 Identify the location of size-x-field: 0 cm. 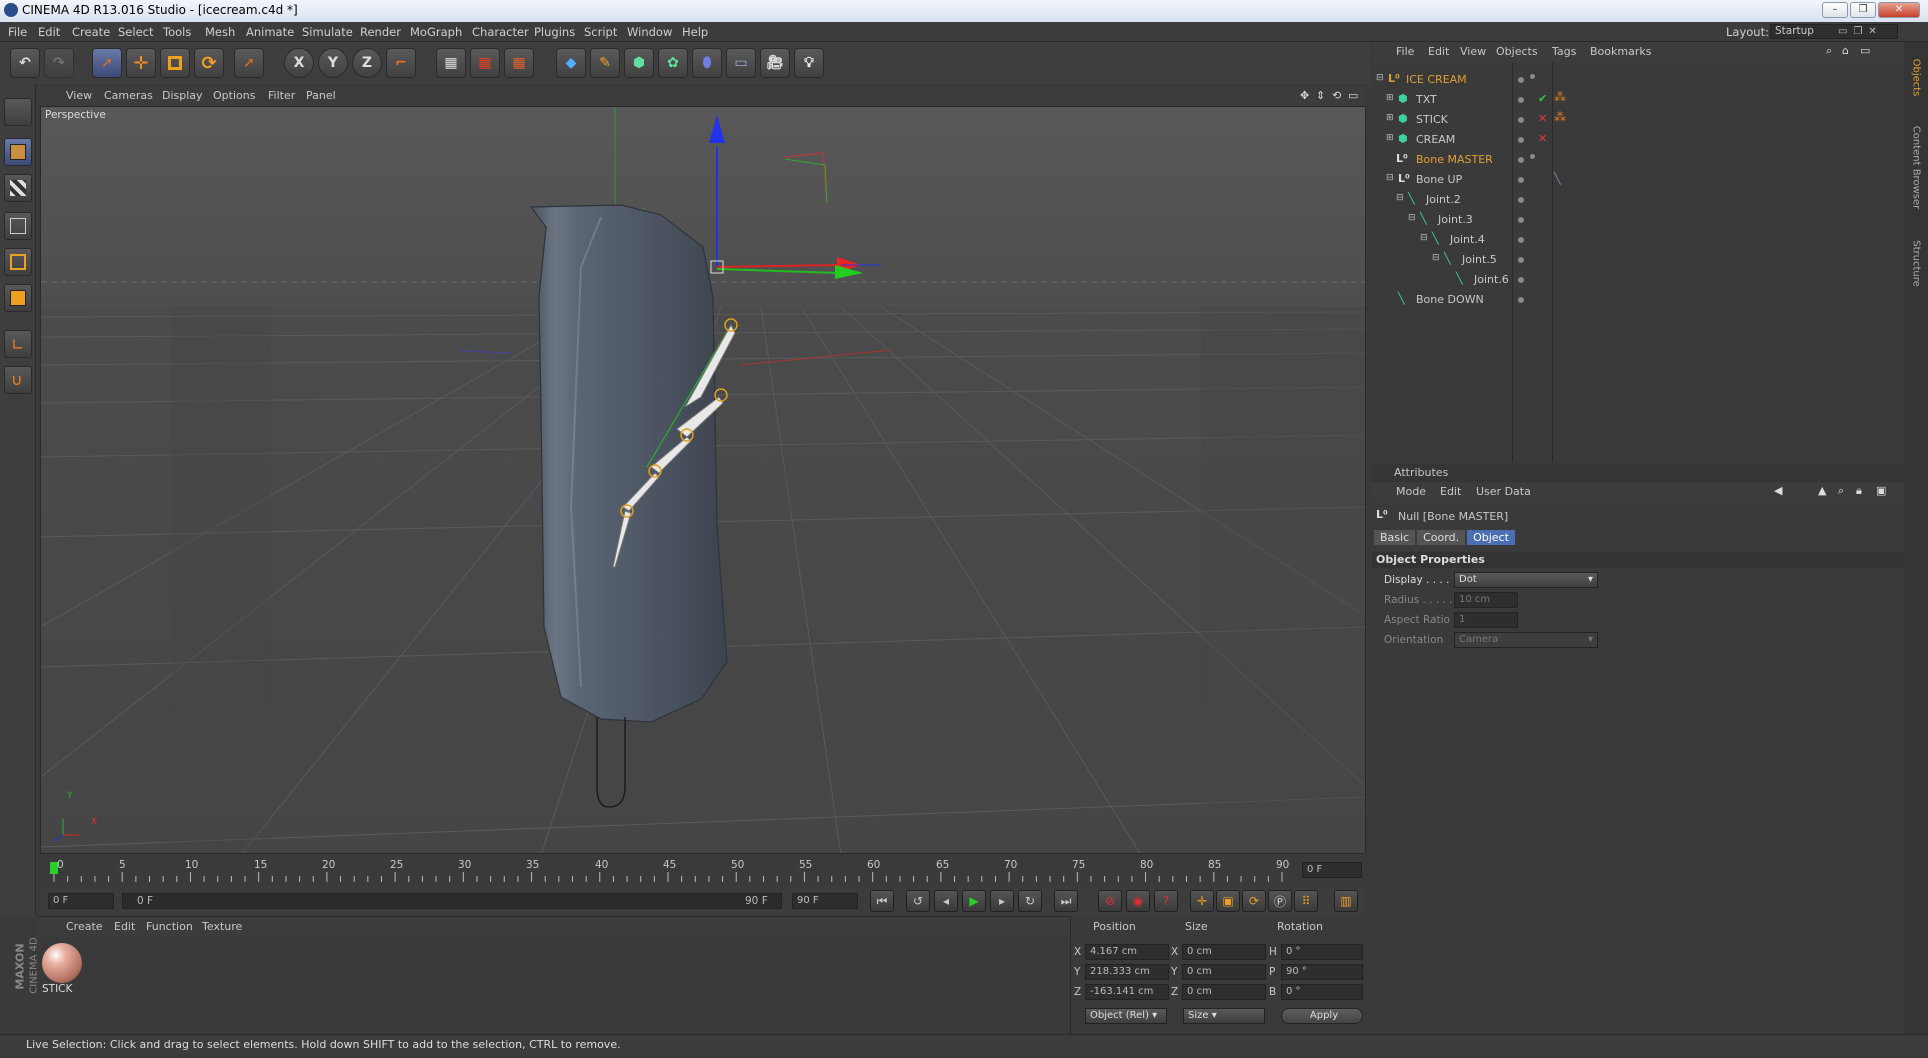
(1224, 952).